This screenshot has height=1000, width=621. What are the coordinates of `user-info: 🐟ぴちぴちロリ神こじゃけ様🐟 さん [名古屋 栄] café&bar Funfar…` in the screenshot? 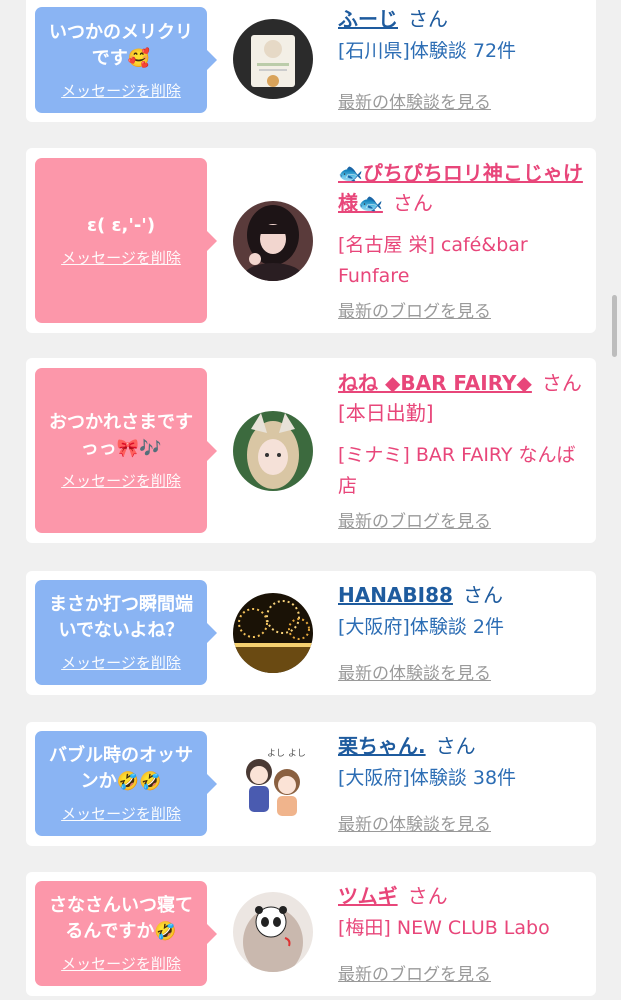 It's located at (463, 225).